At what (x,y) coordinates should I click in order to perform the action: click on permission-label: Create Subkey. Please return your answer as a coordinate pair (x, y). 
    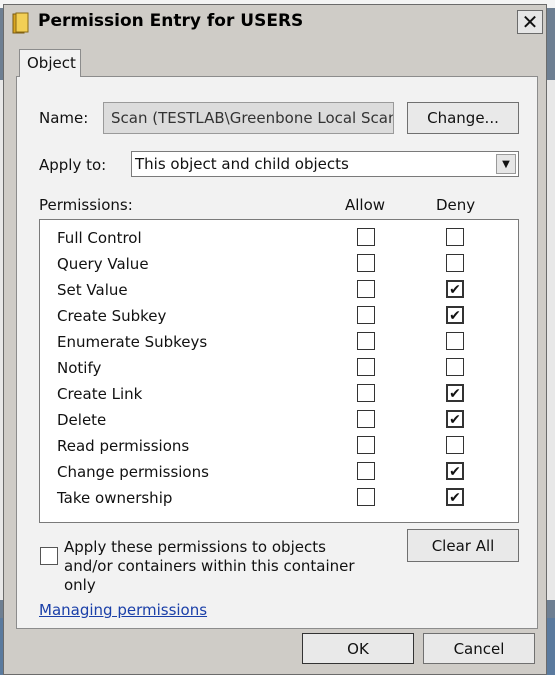
    Looking at the image, I should click on (112, 316).